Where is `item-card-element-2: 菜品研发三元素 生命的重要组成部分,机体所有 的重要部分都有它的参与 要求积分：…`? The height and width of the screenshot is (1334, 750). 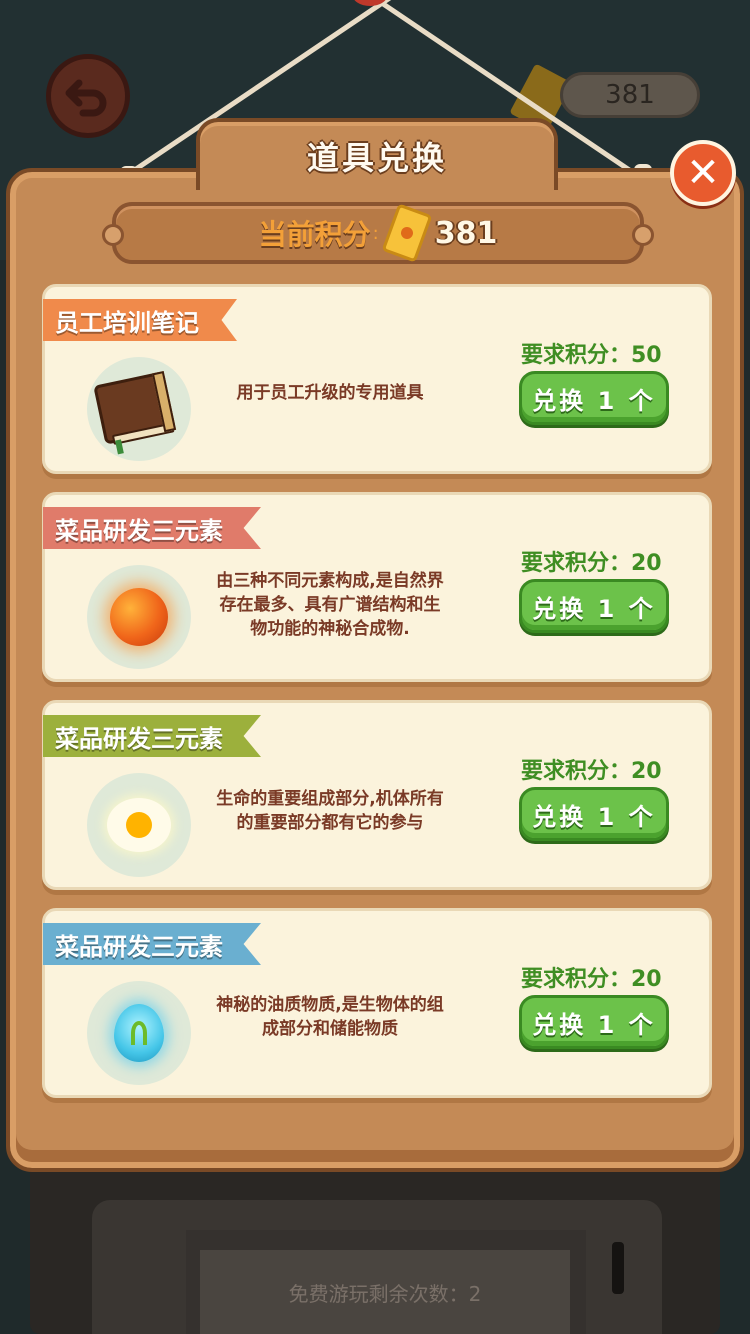
item-card-element-2: 菜品研发三元素 生命的重要组成部分,机体所有 的重要部分都有它的参与 要求积分：… is located at coordinates (377, 795).